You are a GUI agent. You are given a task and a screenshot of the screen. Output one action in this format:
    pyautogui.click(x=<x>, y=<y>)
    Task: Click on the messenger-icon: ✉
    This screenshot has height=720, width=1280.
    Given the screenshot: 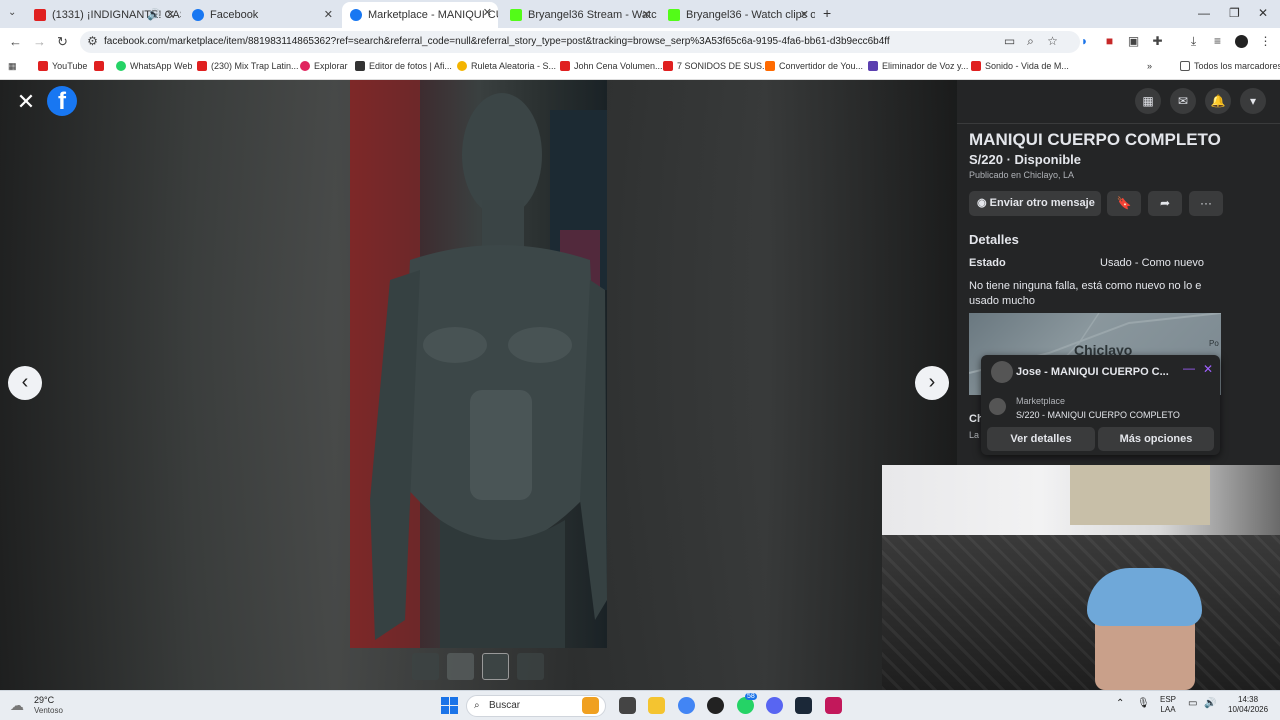 What is the action you would take?
    pyautogui.click(x=1183, y=101)
    